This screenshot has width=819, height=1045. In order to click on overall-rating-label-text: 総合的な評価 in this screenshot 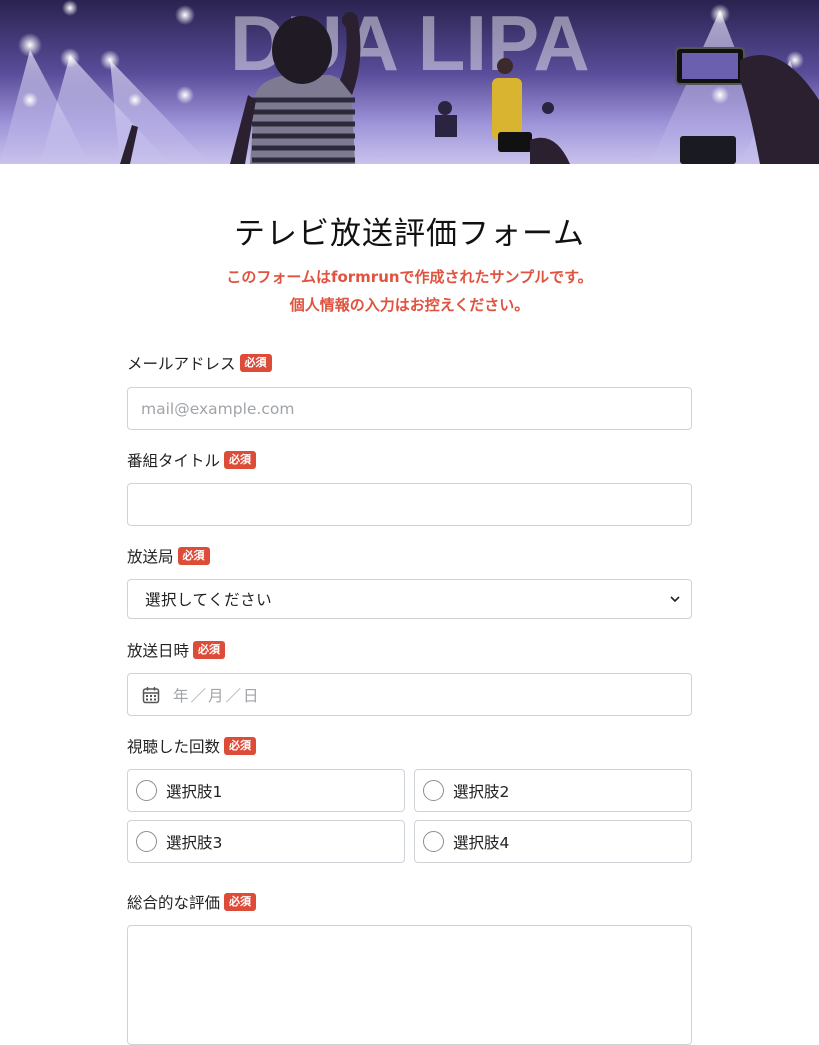, I will do `click(174, 903)`.